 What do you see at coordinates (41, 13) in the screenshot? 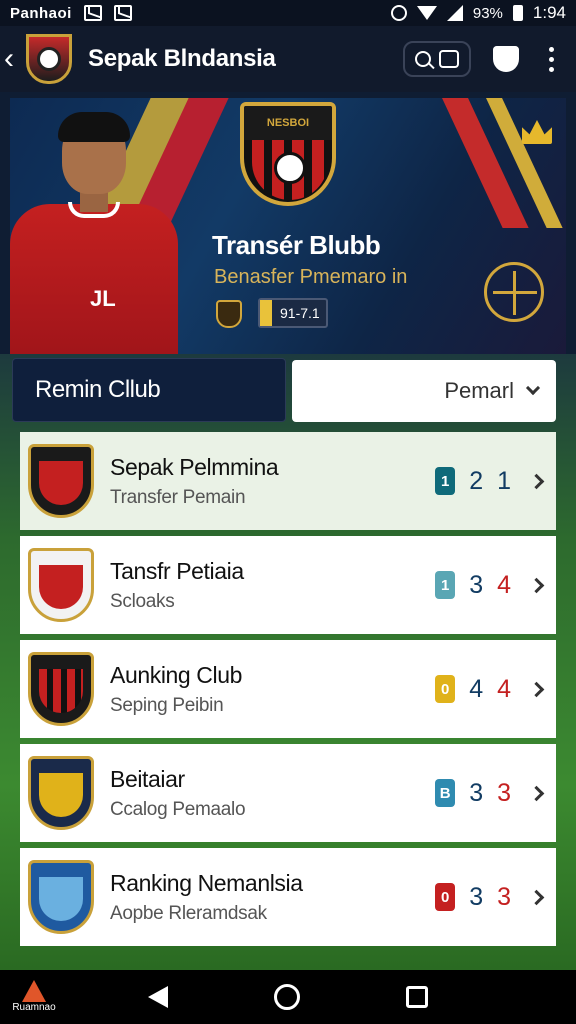
I see `carrier-label: Panhaoi` at bounding box center [41, 13].